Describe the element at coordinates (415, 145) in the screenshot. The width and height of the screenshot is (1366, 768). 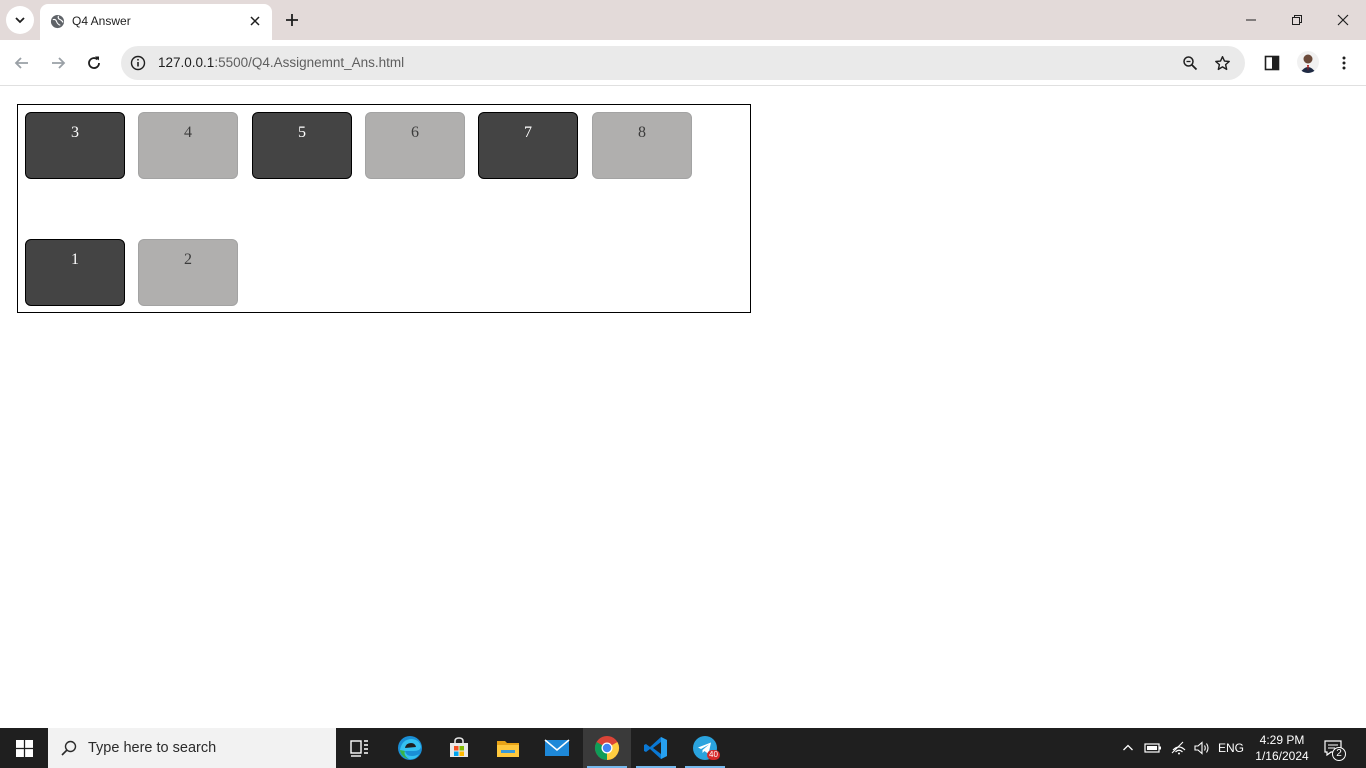
I see `box-item: 6` at that location.